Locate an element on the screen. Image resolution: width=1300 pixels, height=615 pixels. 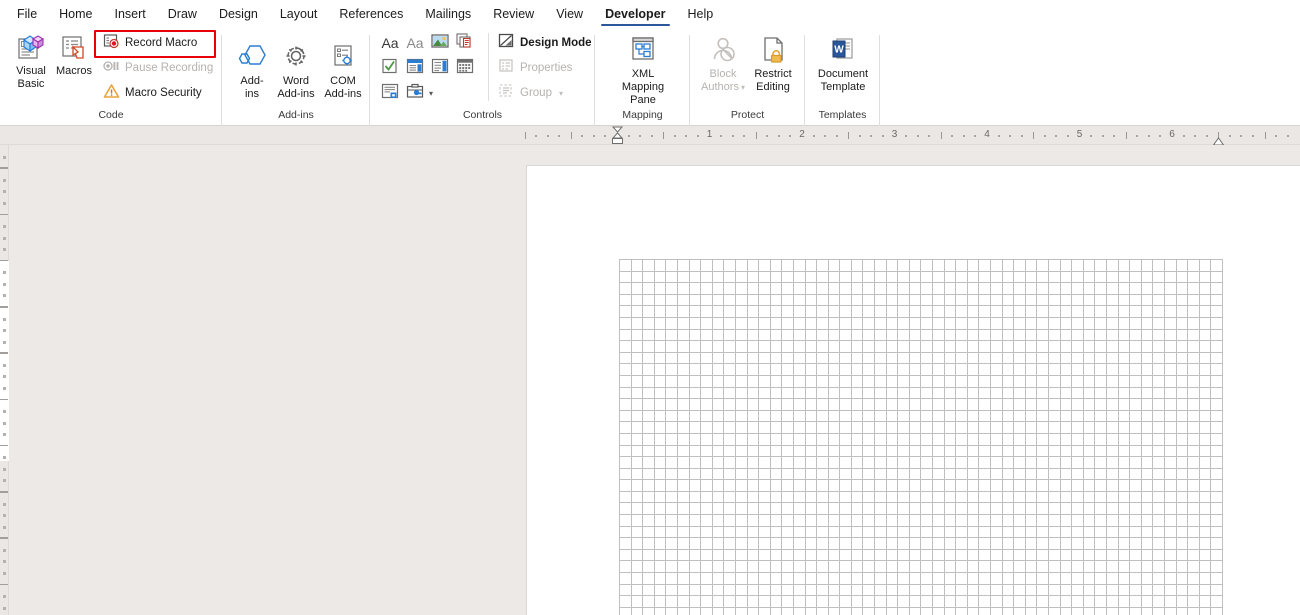
xml-mapping-pane-button: XML Mapping Pane is located at coordinates (643, 70).